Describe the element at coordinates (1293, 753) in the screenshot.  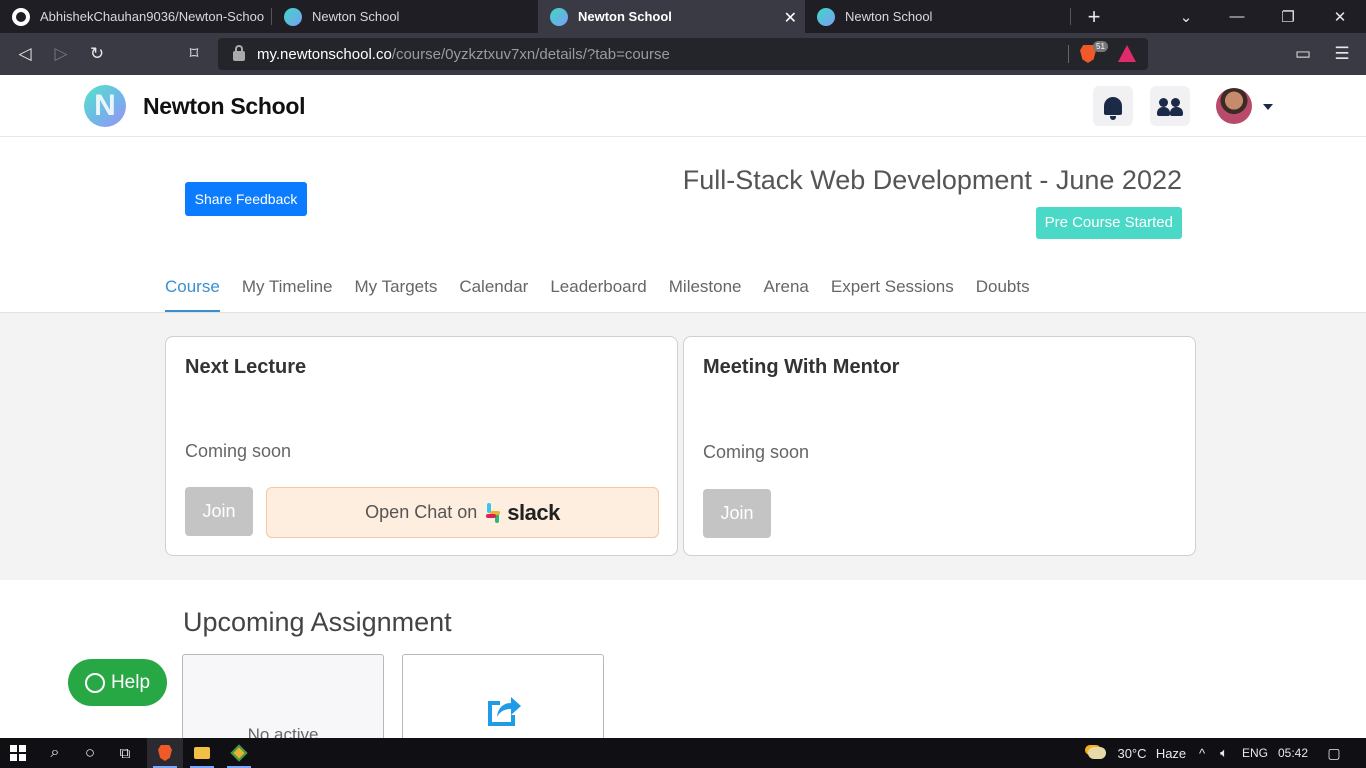
I see `clock: 05:42` at that location.